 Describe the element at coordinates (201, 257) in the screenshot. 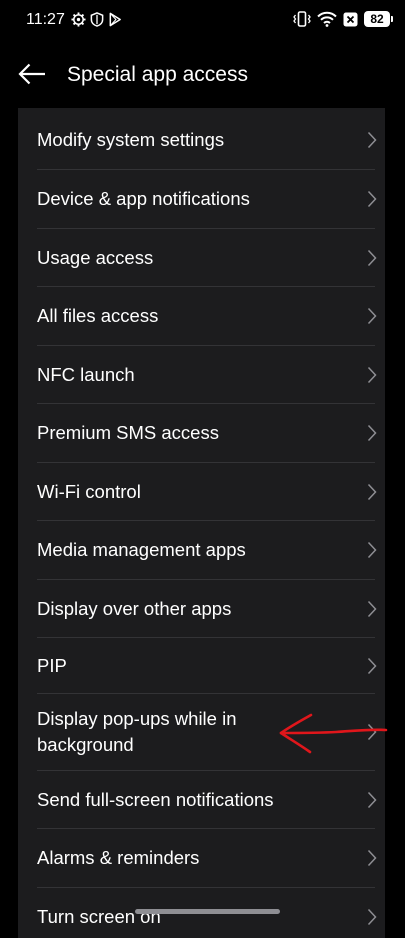

I see `list-item-usage-access: Usage access` at that location.